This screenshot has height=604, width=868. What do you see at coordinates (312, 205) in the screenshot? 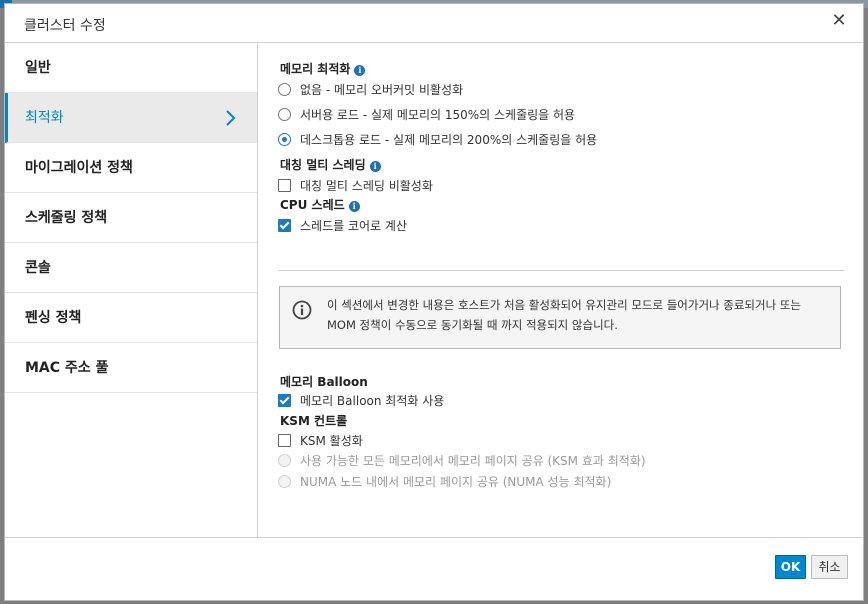
I see `cpu-threads-label: CPU 스레드` at bounding box center [312, 205].